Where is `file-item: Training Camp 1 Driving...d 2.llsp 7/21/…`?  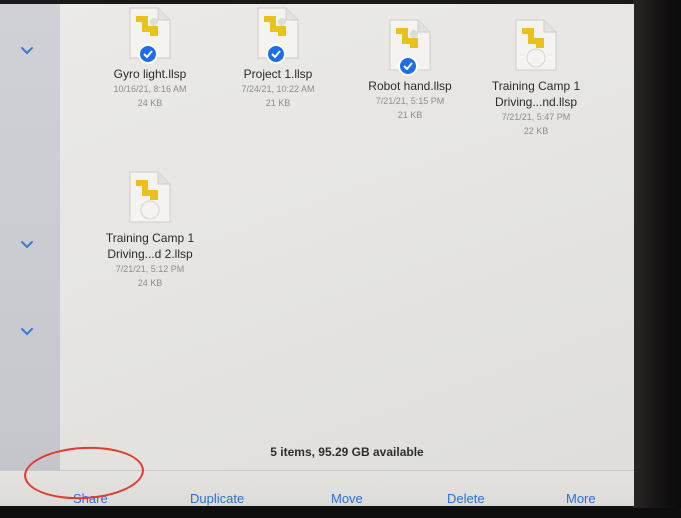 file-item: Training Camp 1 Driving...d 2.llsp 7/21/… is located at coordinates (150, 230).